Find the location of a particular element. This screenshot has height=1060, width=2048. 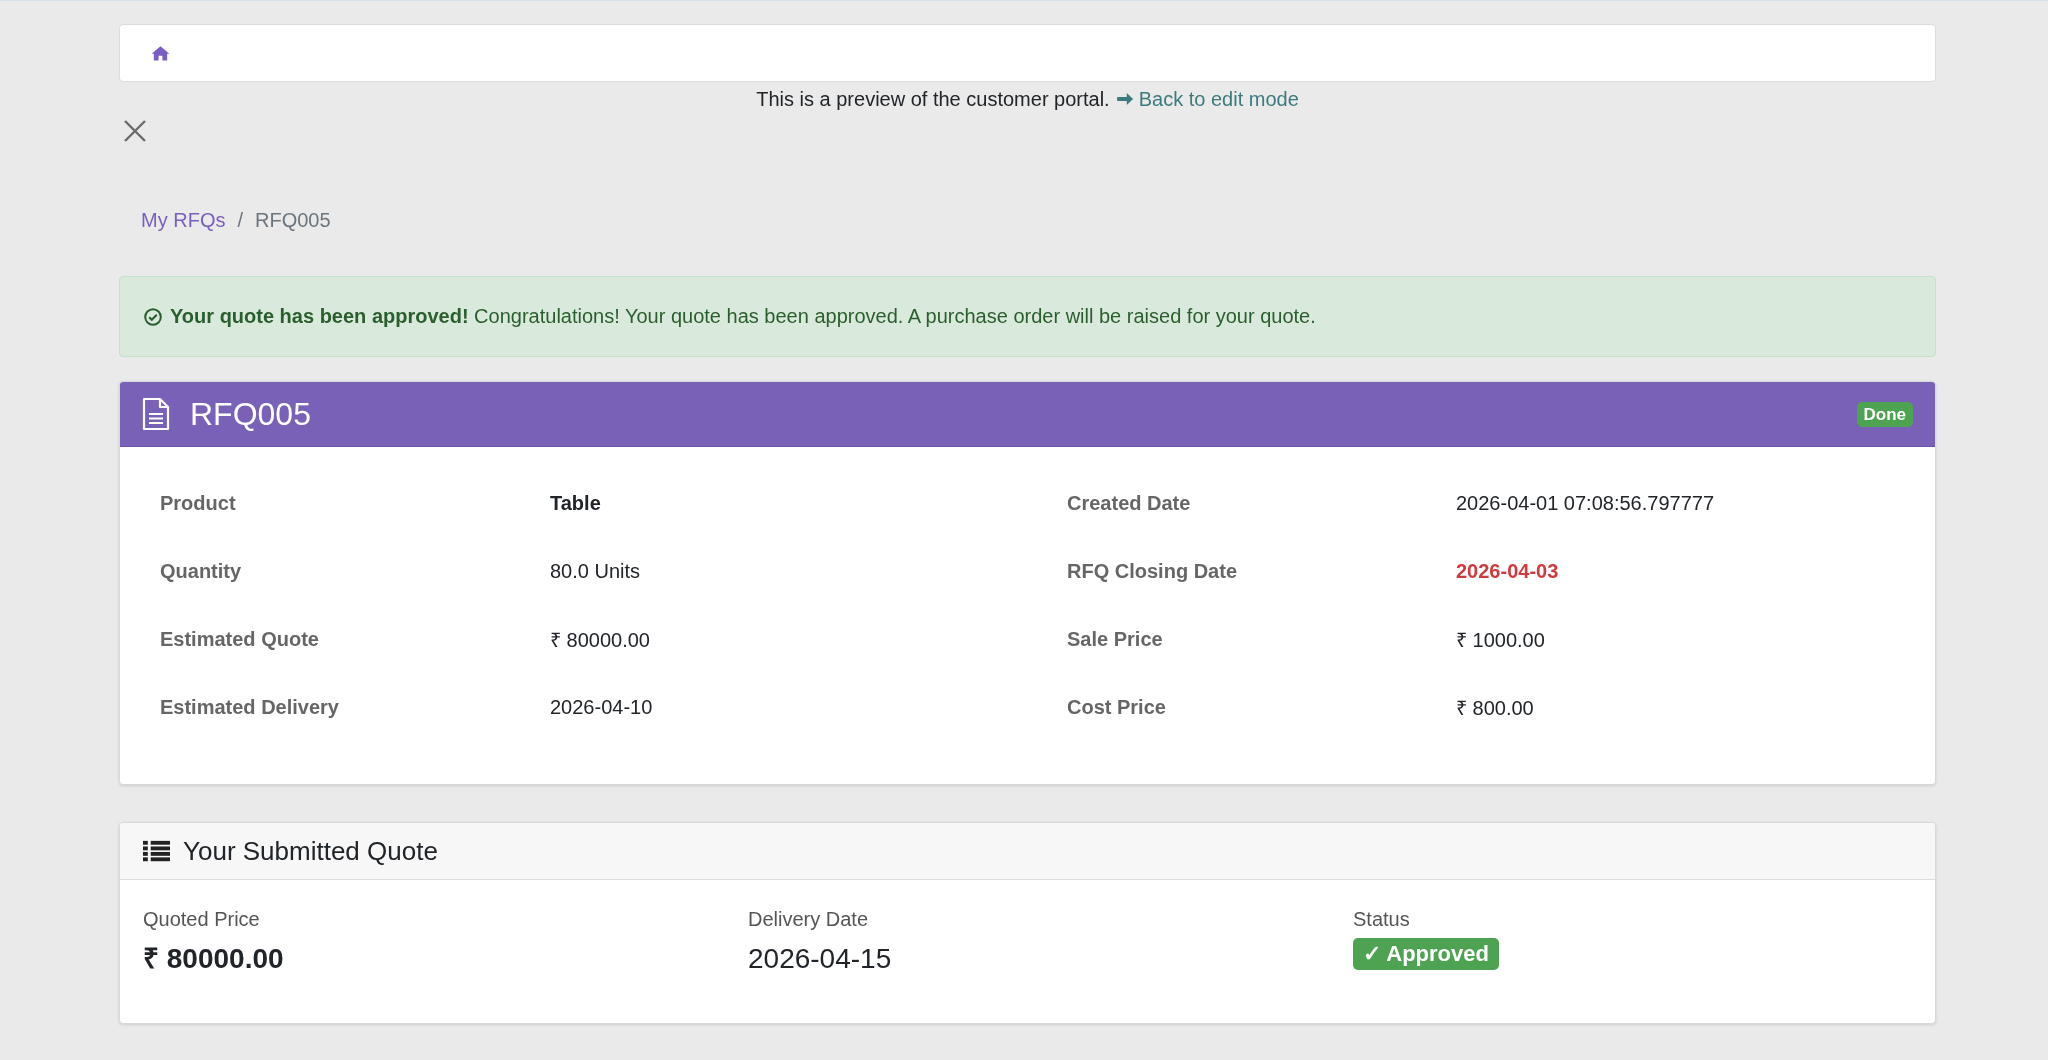

field-value: 2026-04-03 is located at coordinates (1508, 571).